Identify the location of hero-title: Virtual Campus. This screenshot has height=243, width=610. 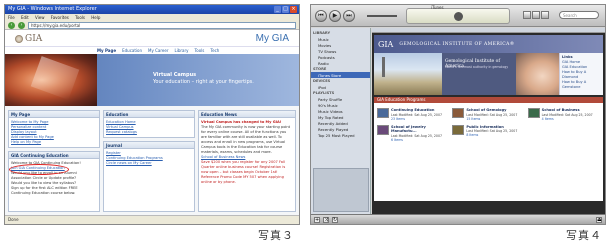
(175, 75).